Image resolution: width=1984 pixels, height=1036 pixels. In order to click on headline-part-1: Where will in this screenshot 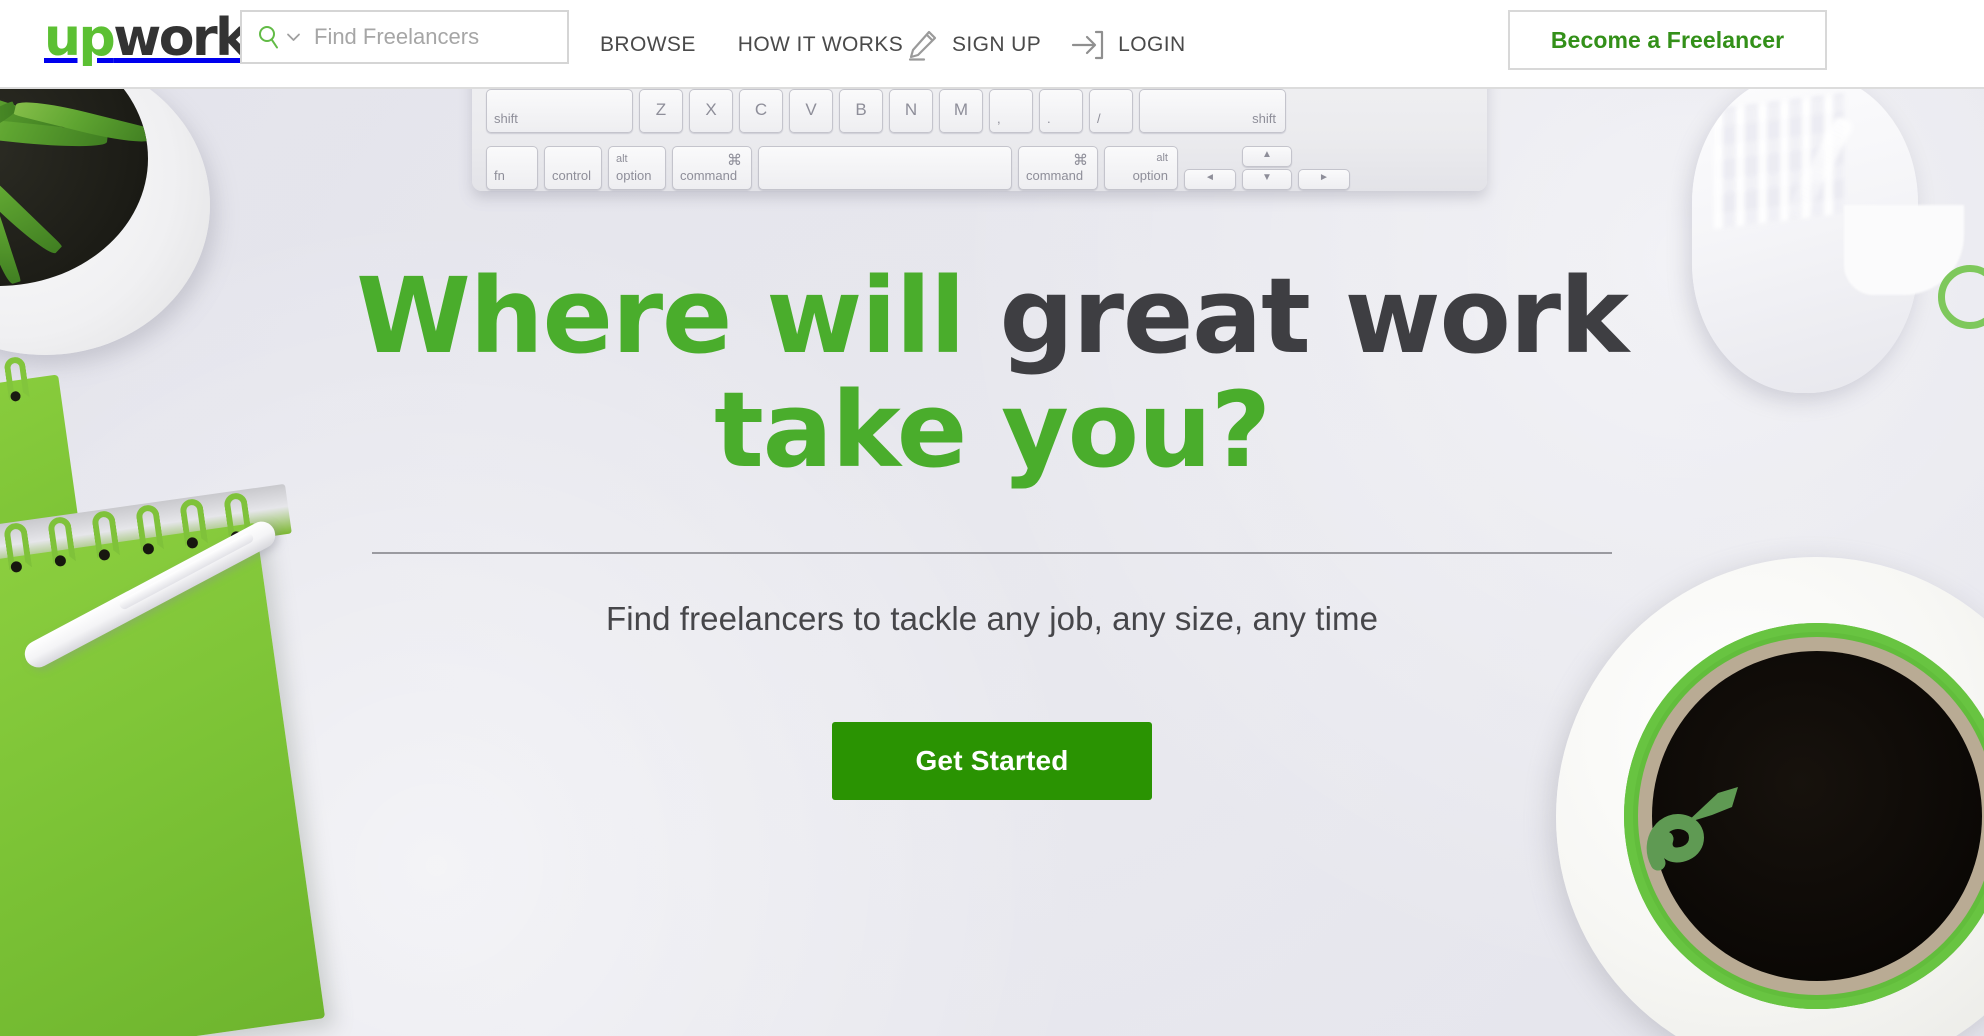, I will do `click(661, 316)`.